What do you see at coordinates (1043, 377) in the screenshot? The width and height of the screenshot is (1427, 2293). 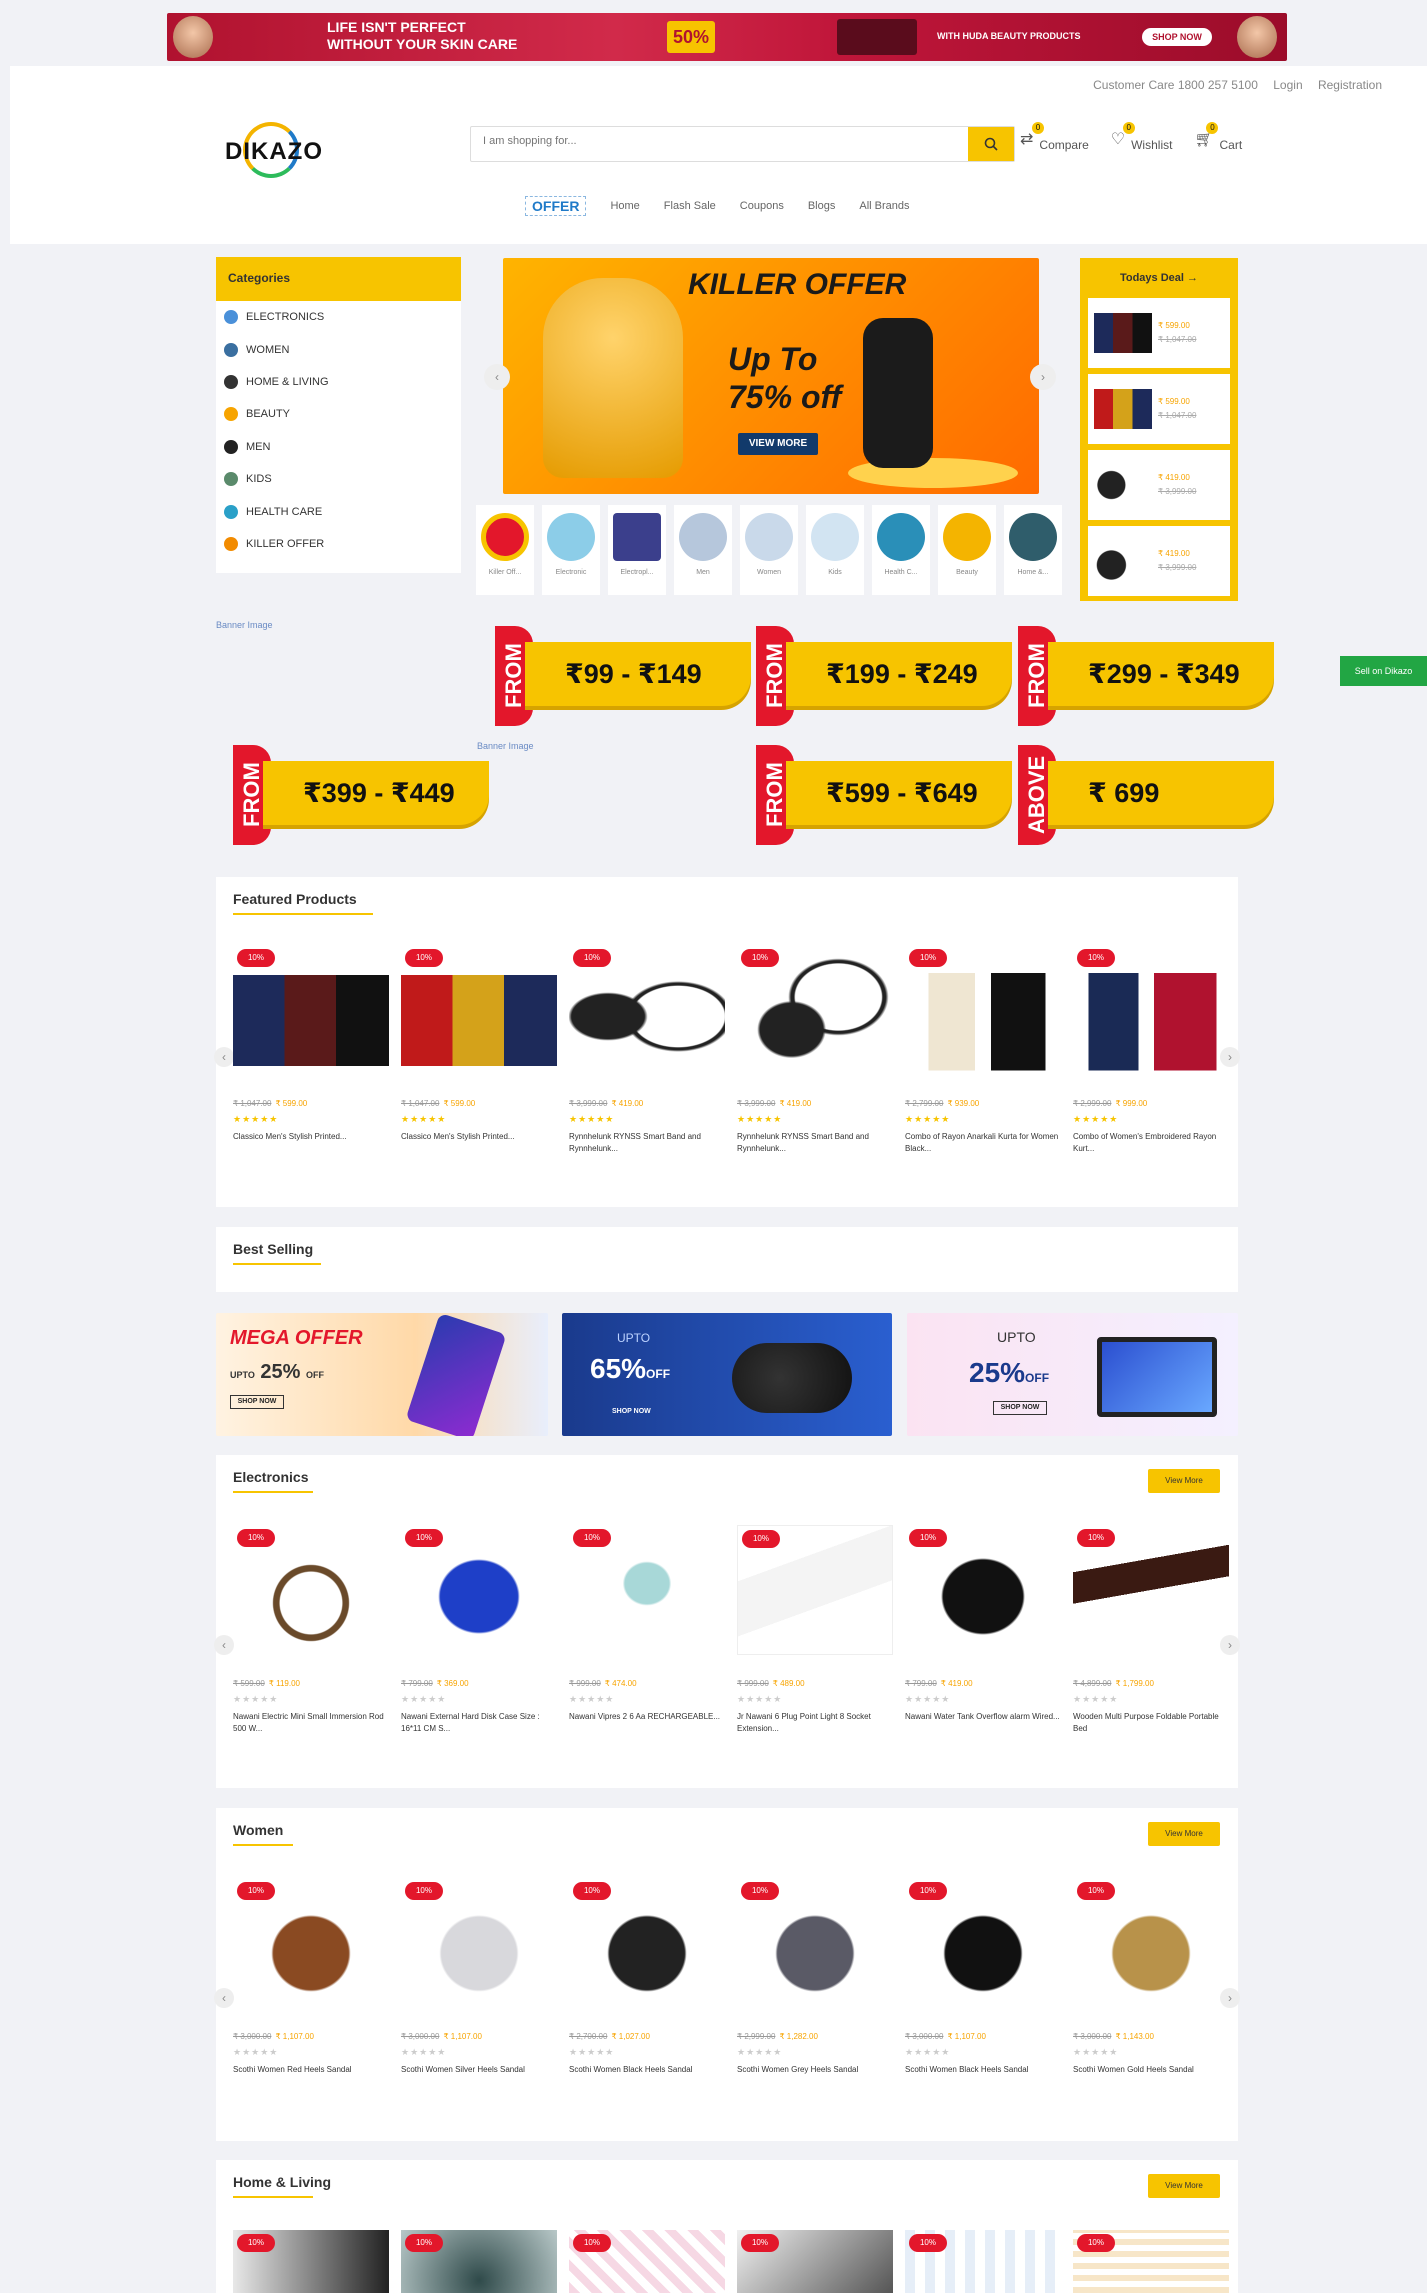 I see `hero-next-arrow: ›` at bounding box center [1043, 377].